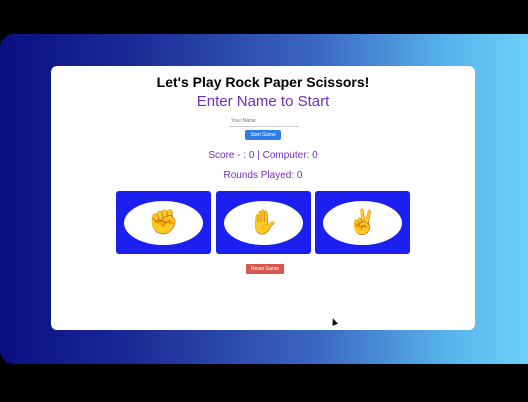  I want to click on reset-game-button: Reset Game, so click(265, 269).